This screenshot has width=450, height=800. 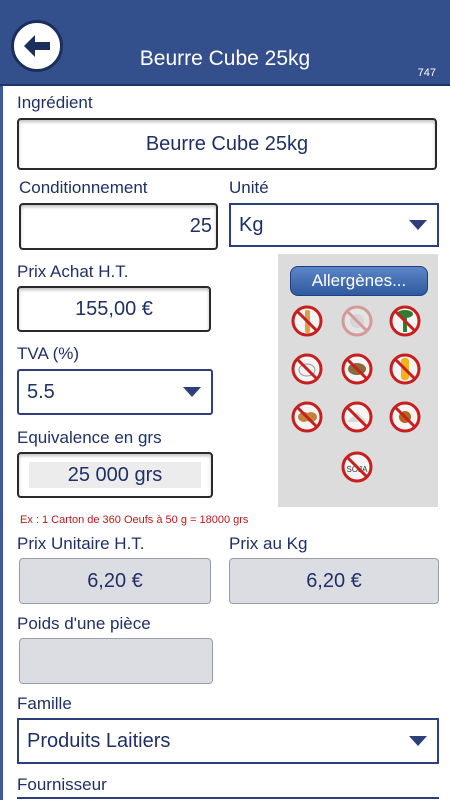 I want to click on prix-unitaire-field: 6,20 €, so click(x=115, y=581).